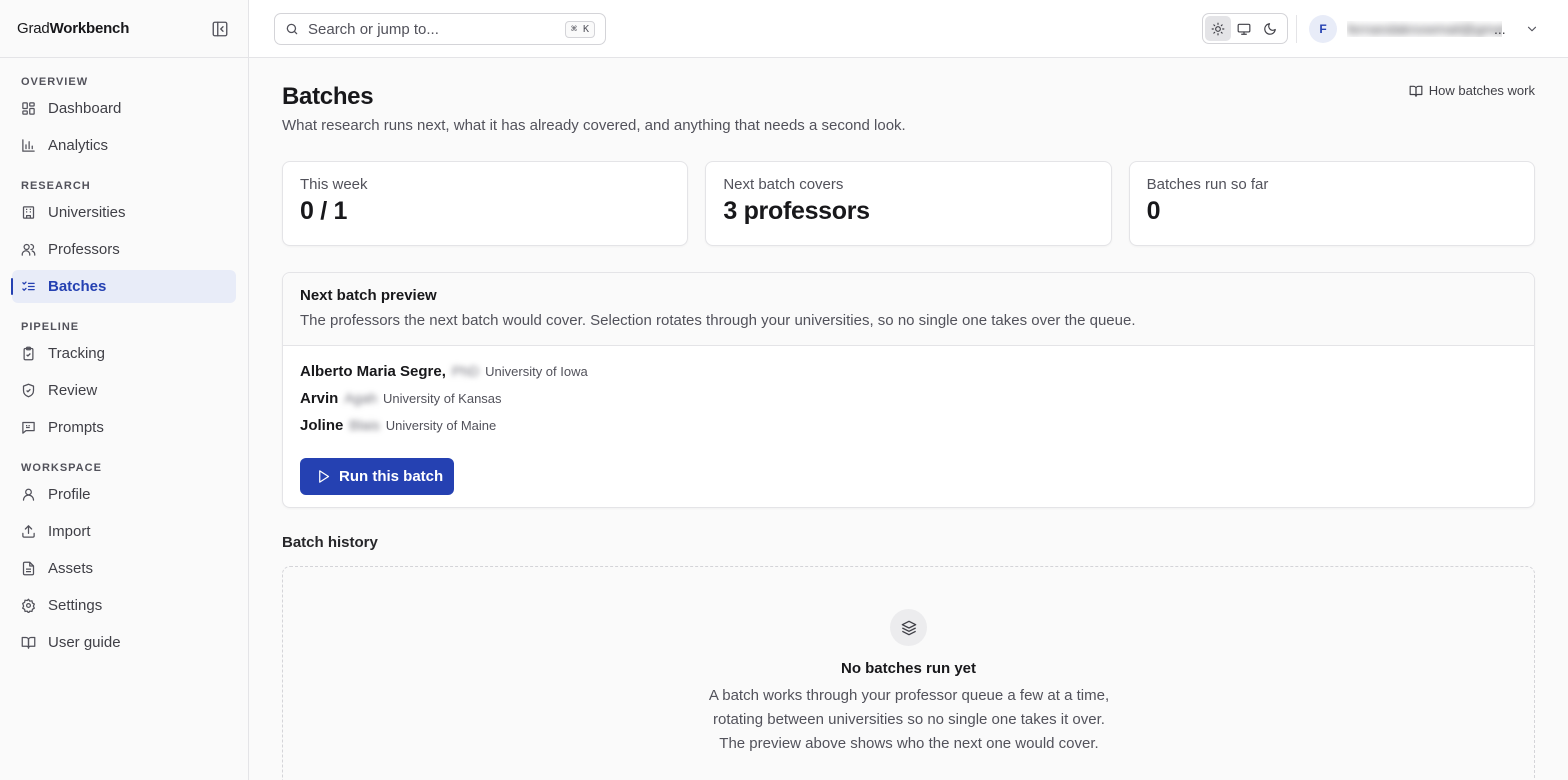 This screenshot has height=780, width=1568. What do you see at coordinates (391, 476) in the screenshot?
I see `run-batch-label: Run this batch` at bounding box center [391, 476].